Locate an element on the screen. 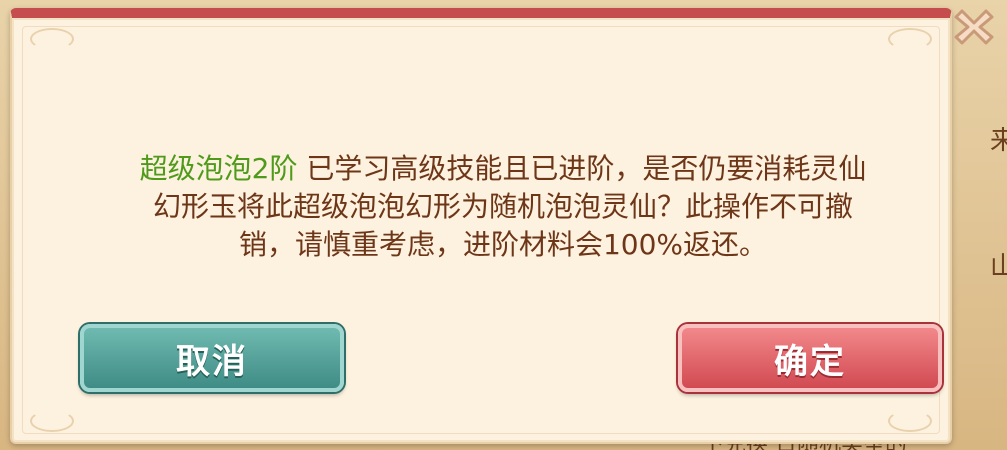 The image size is (1007, 450). message-line-1: 超级泡泡2阶 已学习高级技能且已进阶，是否仍要消耗灵仙 is located at coordinates (503, 169).